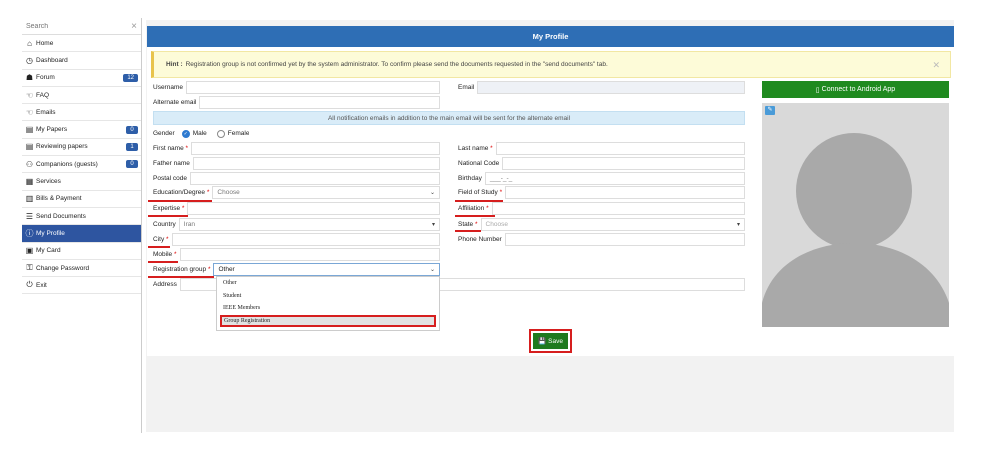 The height and width of the screenshot is (453, 983). What do you see at coordinates (163, 254) in the screenshot?
I see `mobile-label-text: Mobile` at bounding box center [163, 254].